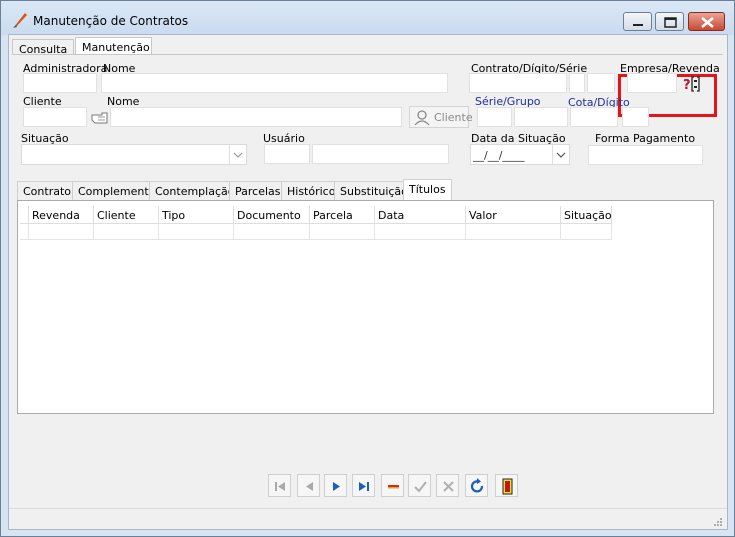 This screenshot has height=537, width=735. What do you see at coordinates (422, 118) in the screenshot?
I see `person-search-icon` at bounding box center [422, 118].